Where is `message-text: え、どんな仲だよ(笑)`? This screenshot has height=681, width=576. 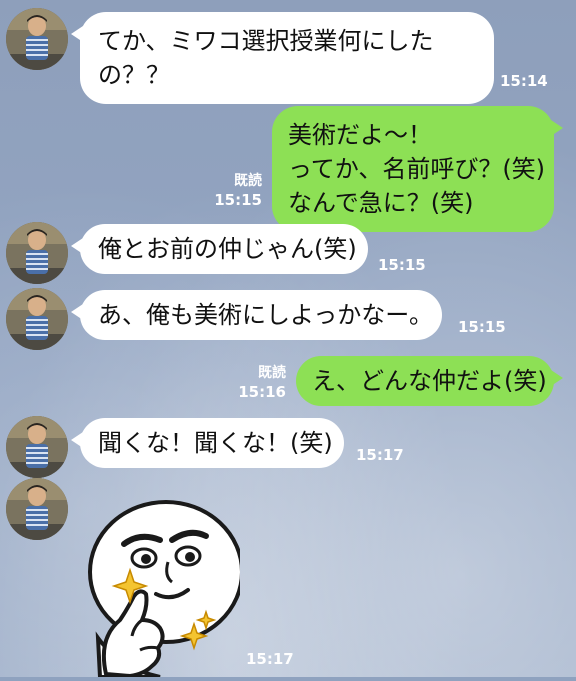
message-text: え、どんな仲だよ(笑) is located at coordinates (429, 381).